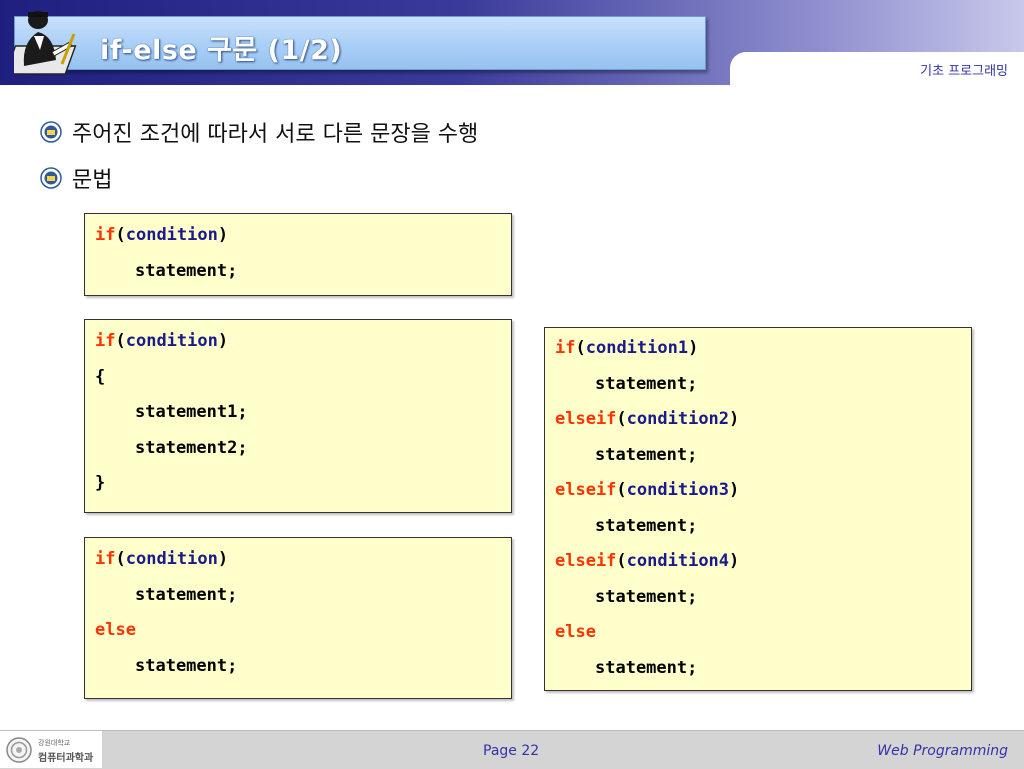  What do you see at coordinates (637, 348) in the screenshot?
I see `code-condition: condition1` at bounding box center [637, 348].